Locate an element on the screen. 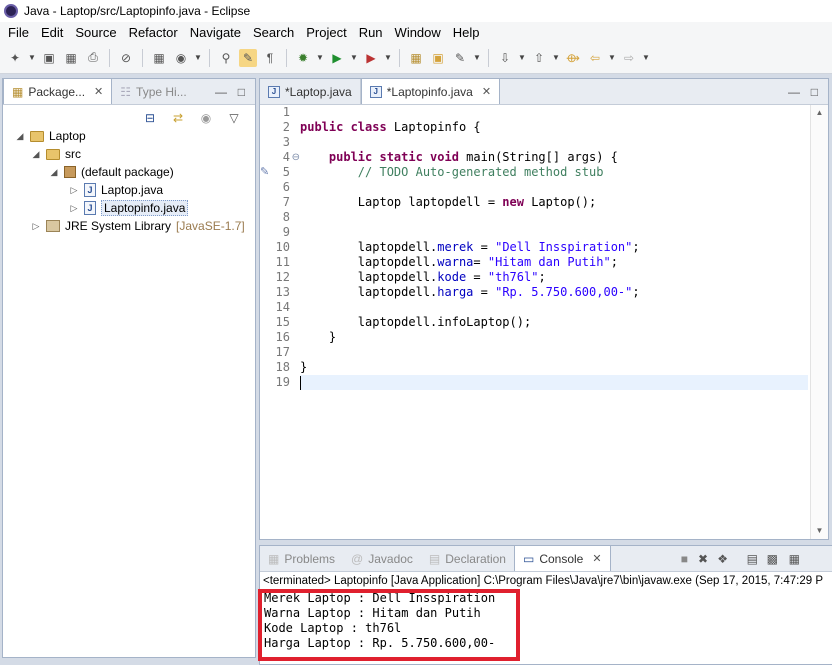 The height and width of the screenshot is (665, 832). print-icon: ⎙ is located at coordinates (93, 58).